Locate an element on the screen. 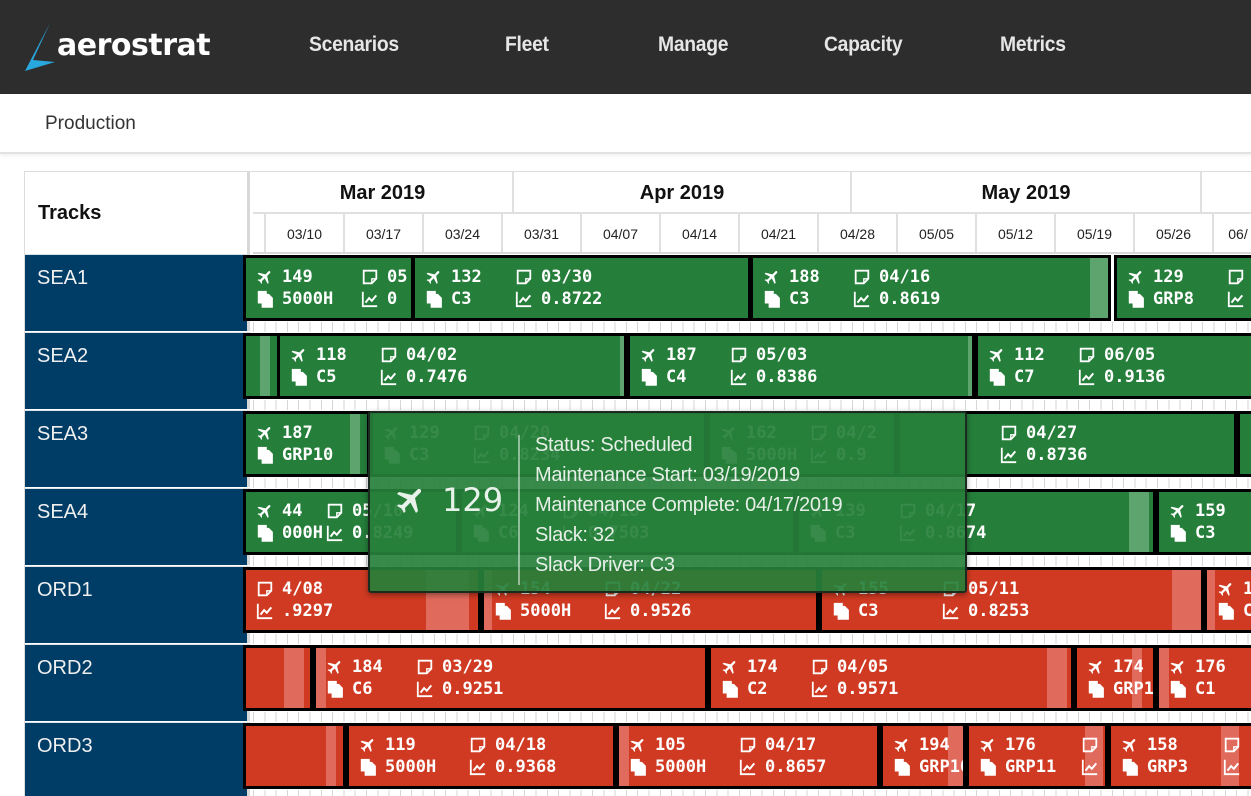  maintenance-bar: 119 5000H 04/18 0.9368 is located at coordinates (481, 756).